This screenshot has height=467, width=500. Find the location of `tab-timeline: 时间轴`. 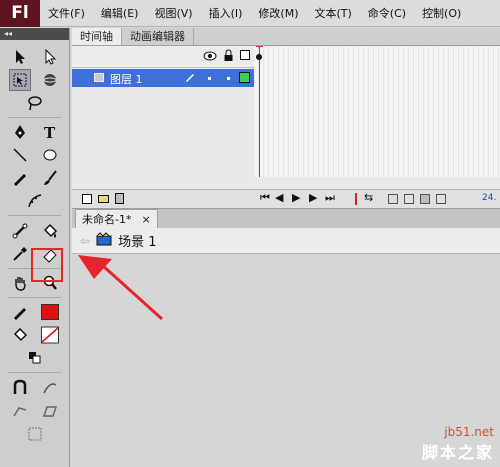

tab-timeline: 时间轴 is located at coordinates (97, 36).